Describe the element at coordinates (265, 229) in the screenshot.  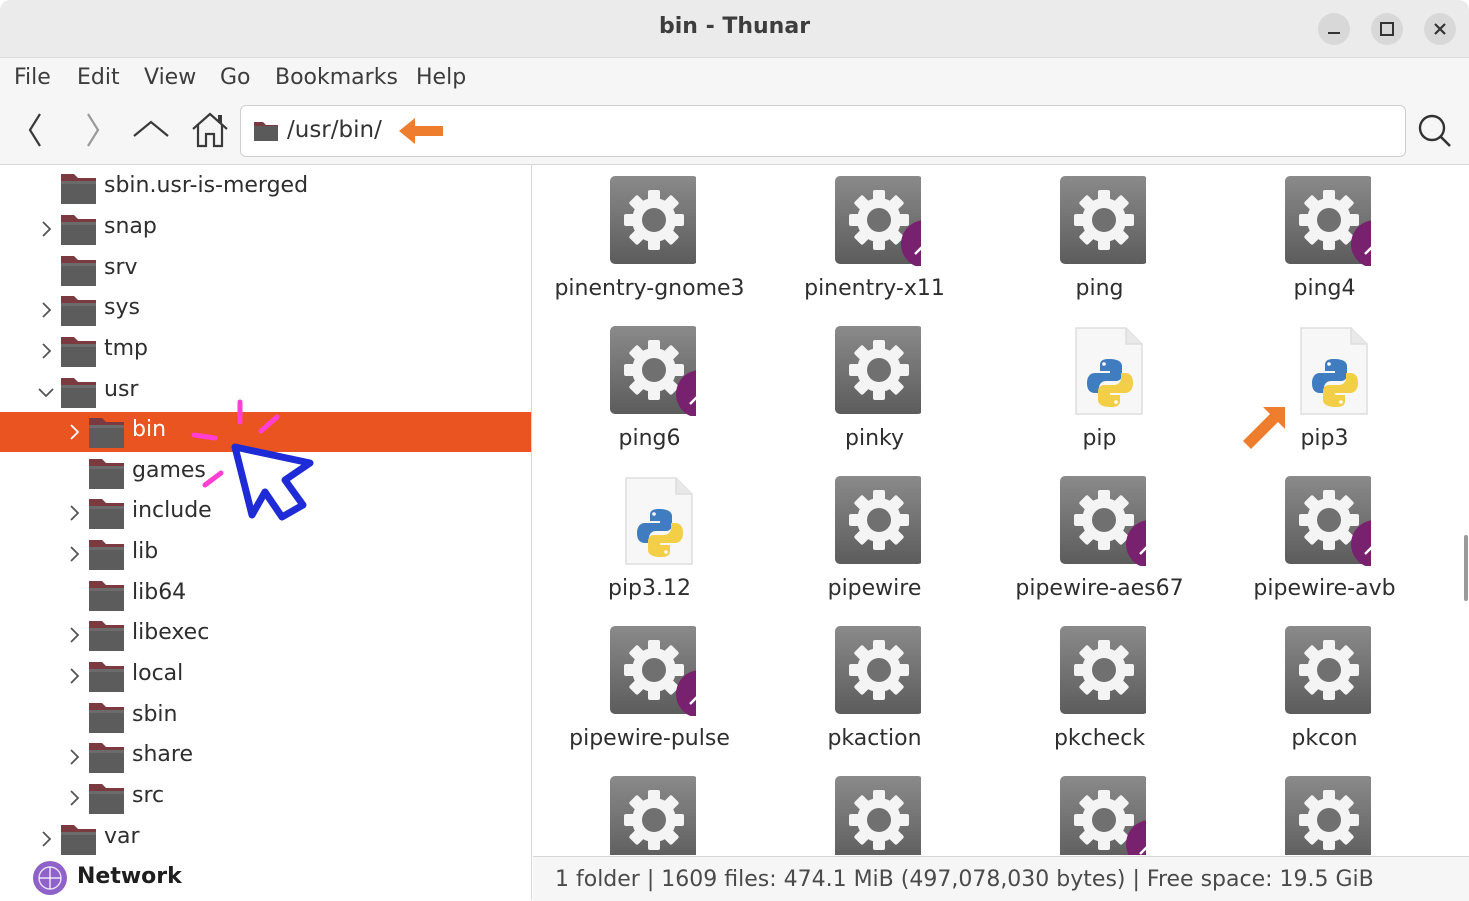
I see `sidebar-item-snap: snap` at that location.